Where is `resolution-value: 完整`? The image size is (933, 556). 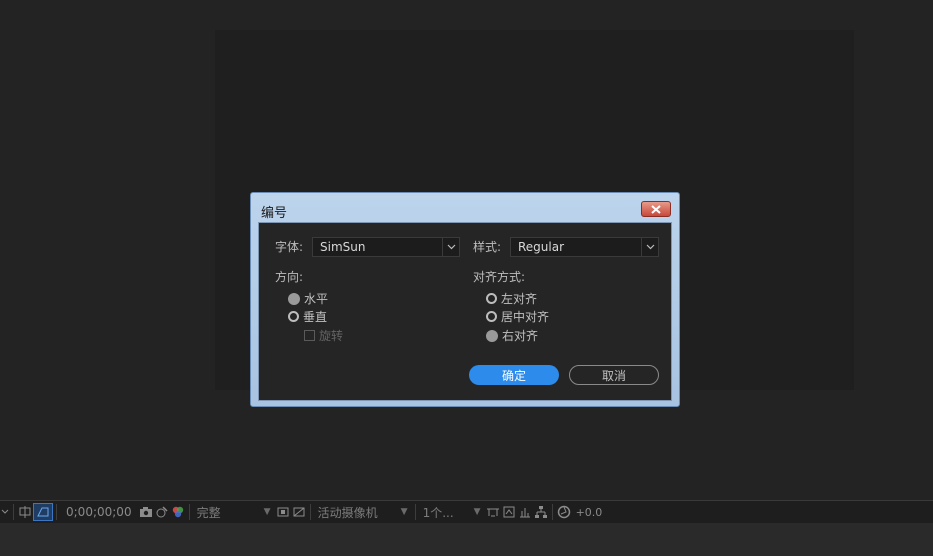 resolution-value: 完整 is located at coordinates (208, 512).